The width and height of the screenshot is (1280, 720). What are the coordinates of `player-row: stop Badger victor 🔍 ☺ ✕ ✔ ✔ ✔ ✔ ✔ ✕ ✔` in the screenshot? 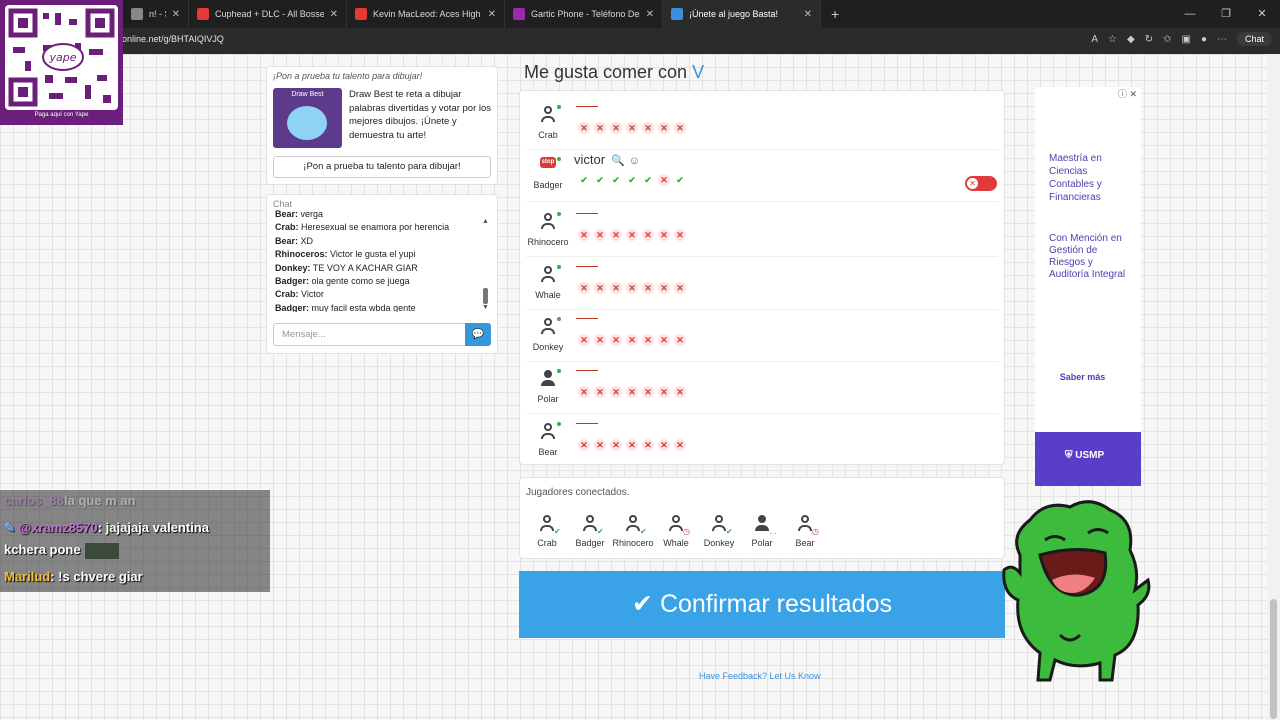 It's located at (762, 176).